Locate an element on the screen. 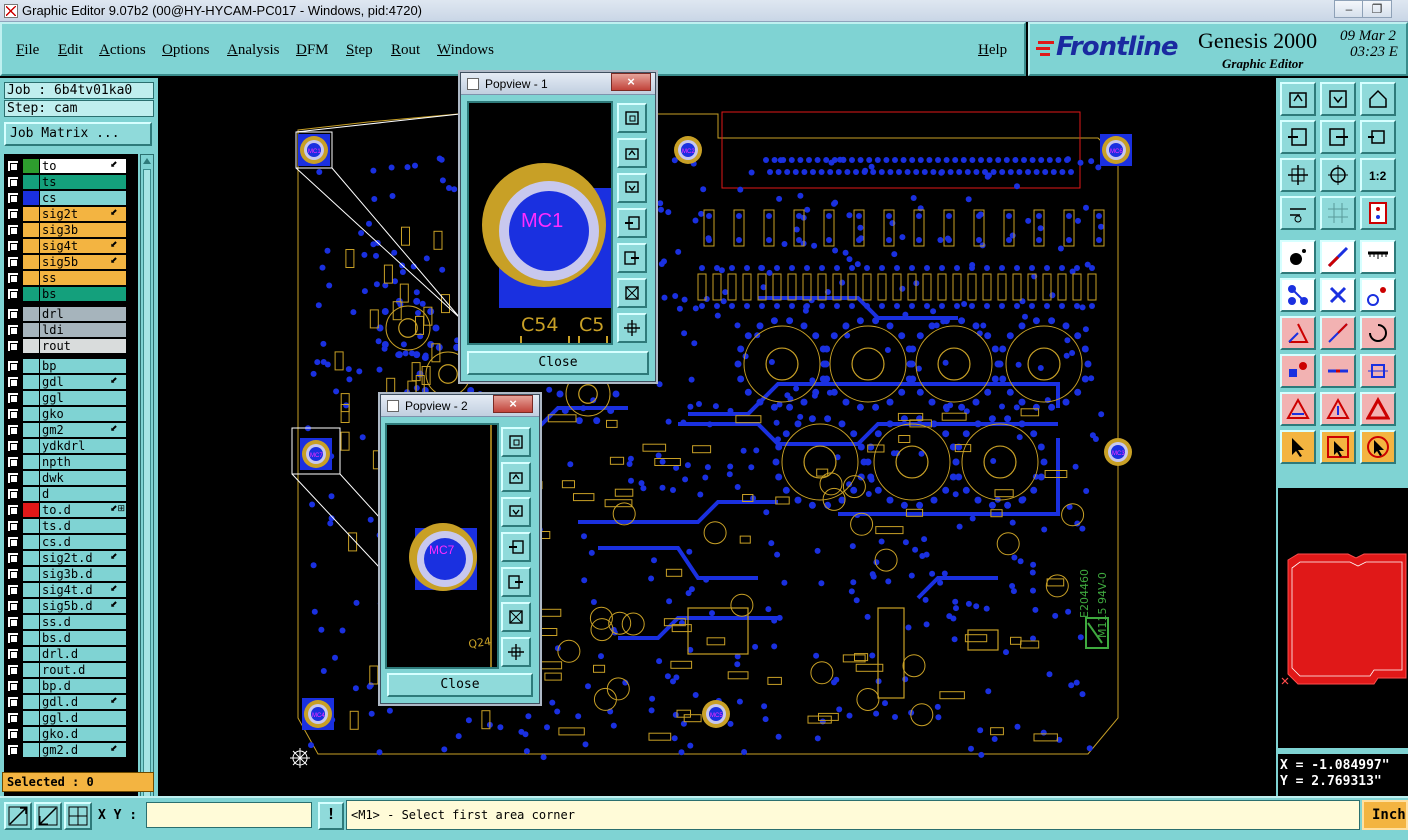 The image size is (1408, 840). menu-help: Help is located at coordinates (992, 50).